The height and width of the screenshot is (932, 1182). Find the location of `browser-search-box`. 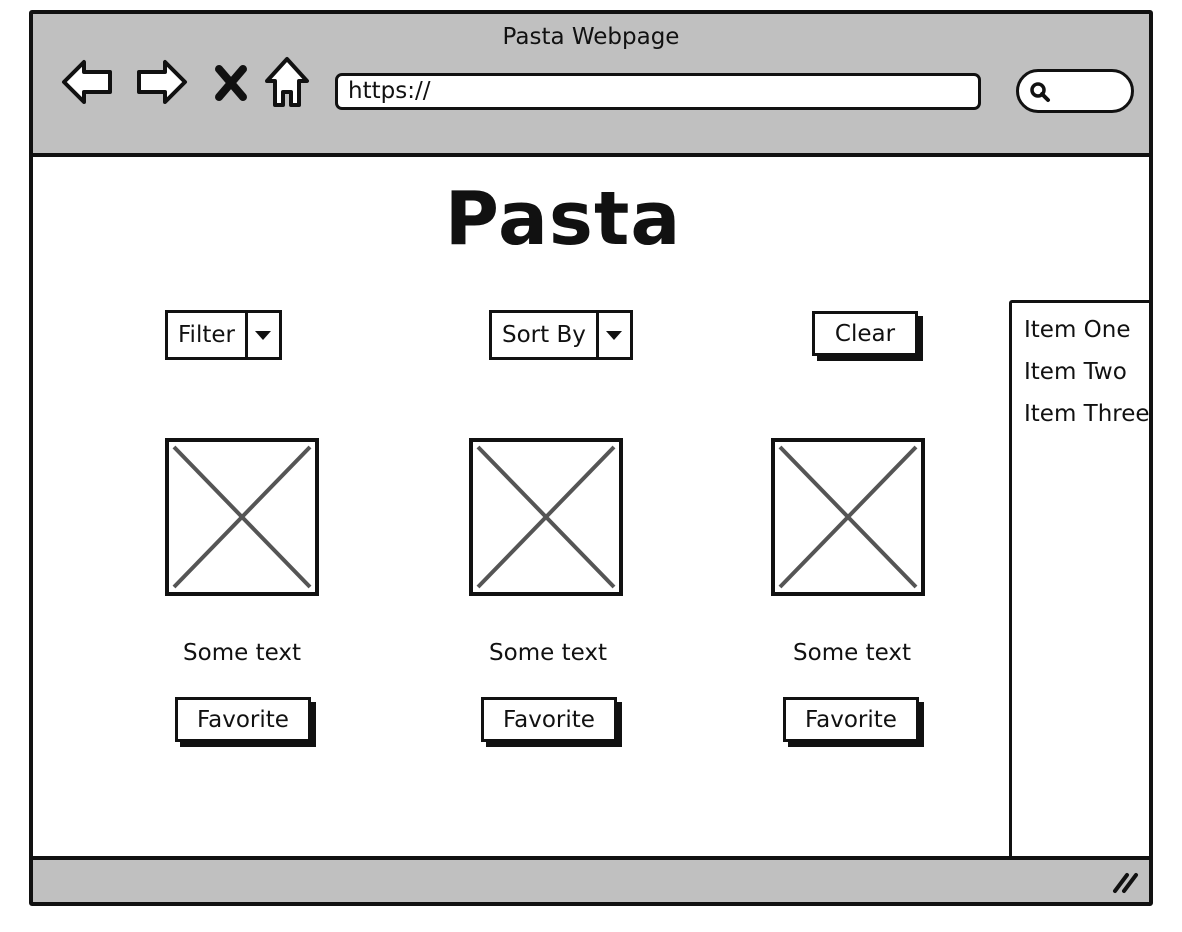

browser-search-box is located at coordinates (1075, 91).